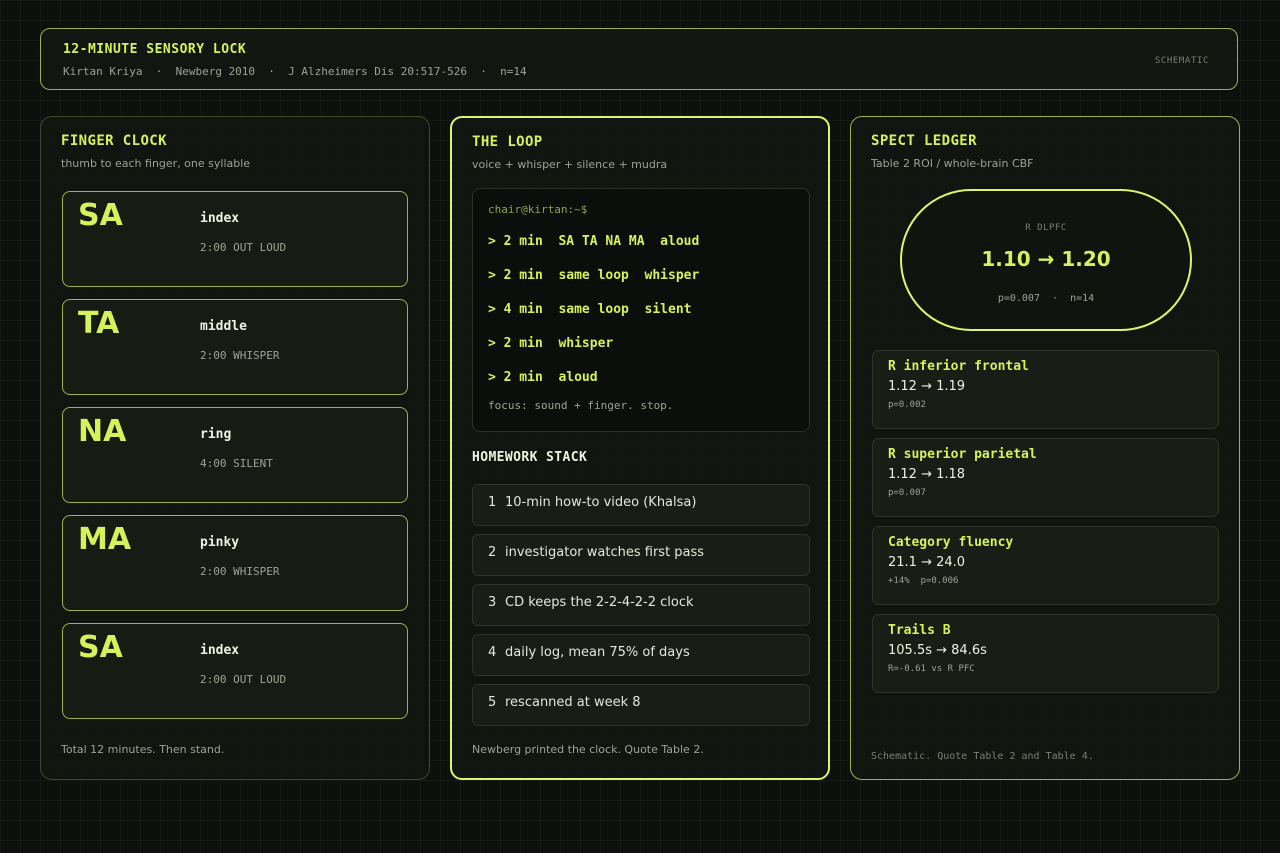 Image resolution: width=1280 pixels, height=853 pixels. What do you see at coordinates (982, 756) in the screenshot?
I see `ledger-footer: Schematic. Quote Table 2 and Table 4.` at bounding box center [982, 756].